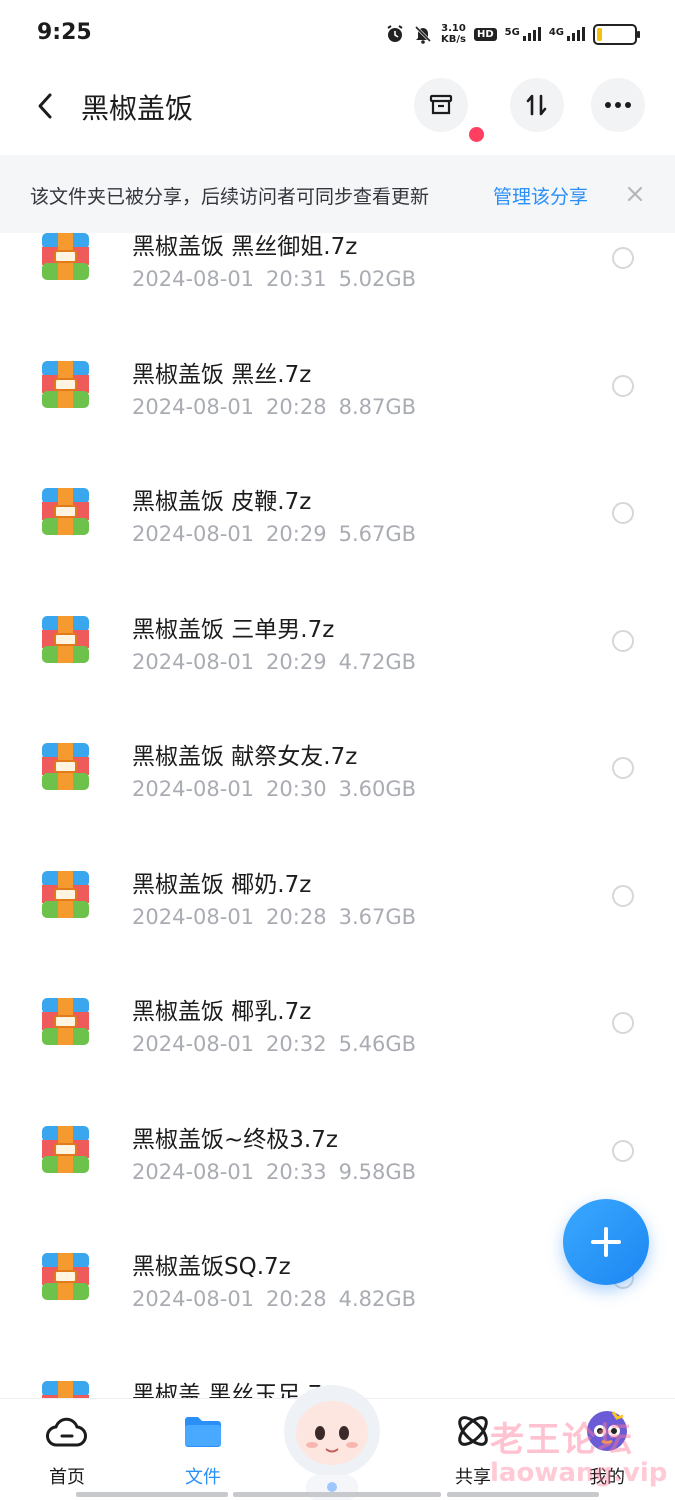 The image size is (675, 1500). I want to click on file-meta: 2024-08-01 20:28 4.82GB, so click(274, 1299).